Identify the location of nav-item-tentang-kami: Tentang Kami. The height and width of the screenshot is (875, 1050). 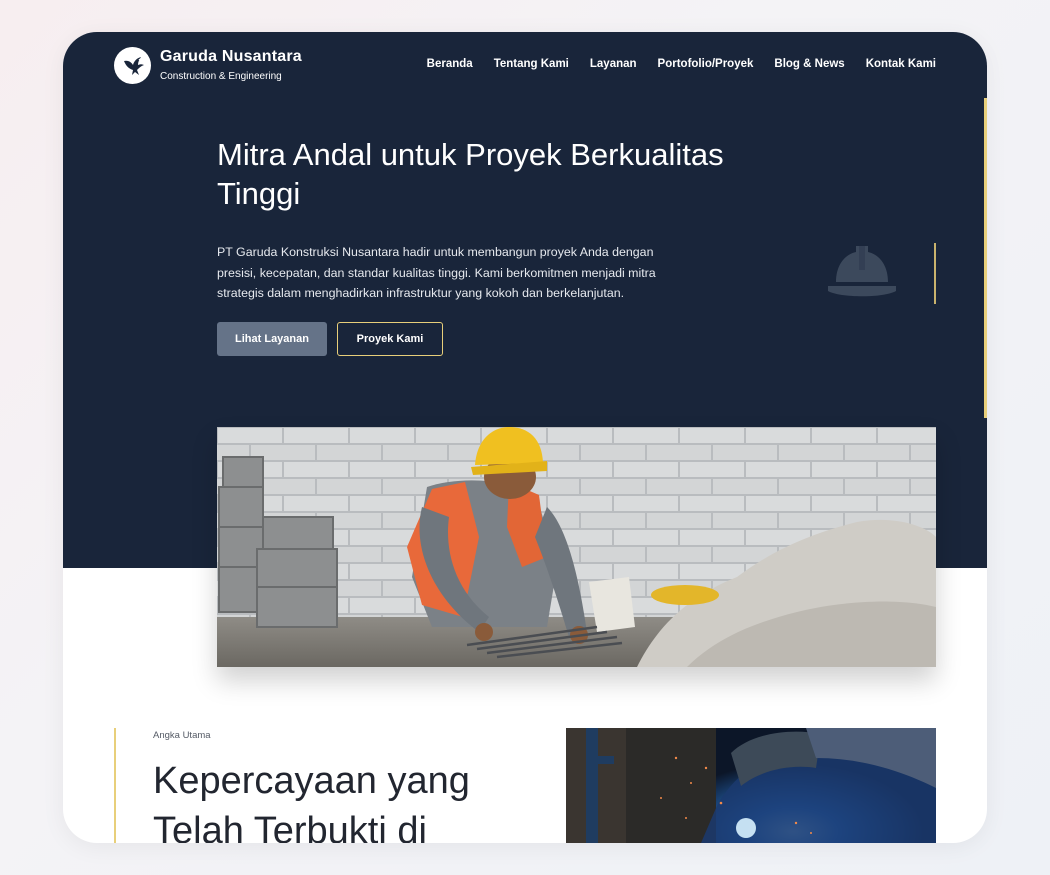
(531, 64).